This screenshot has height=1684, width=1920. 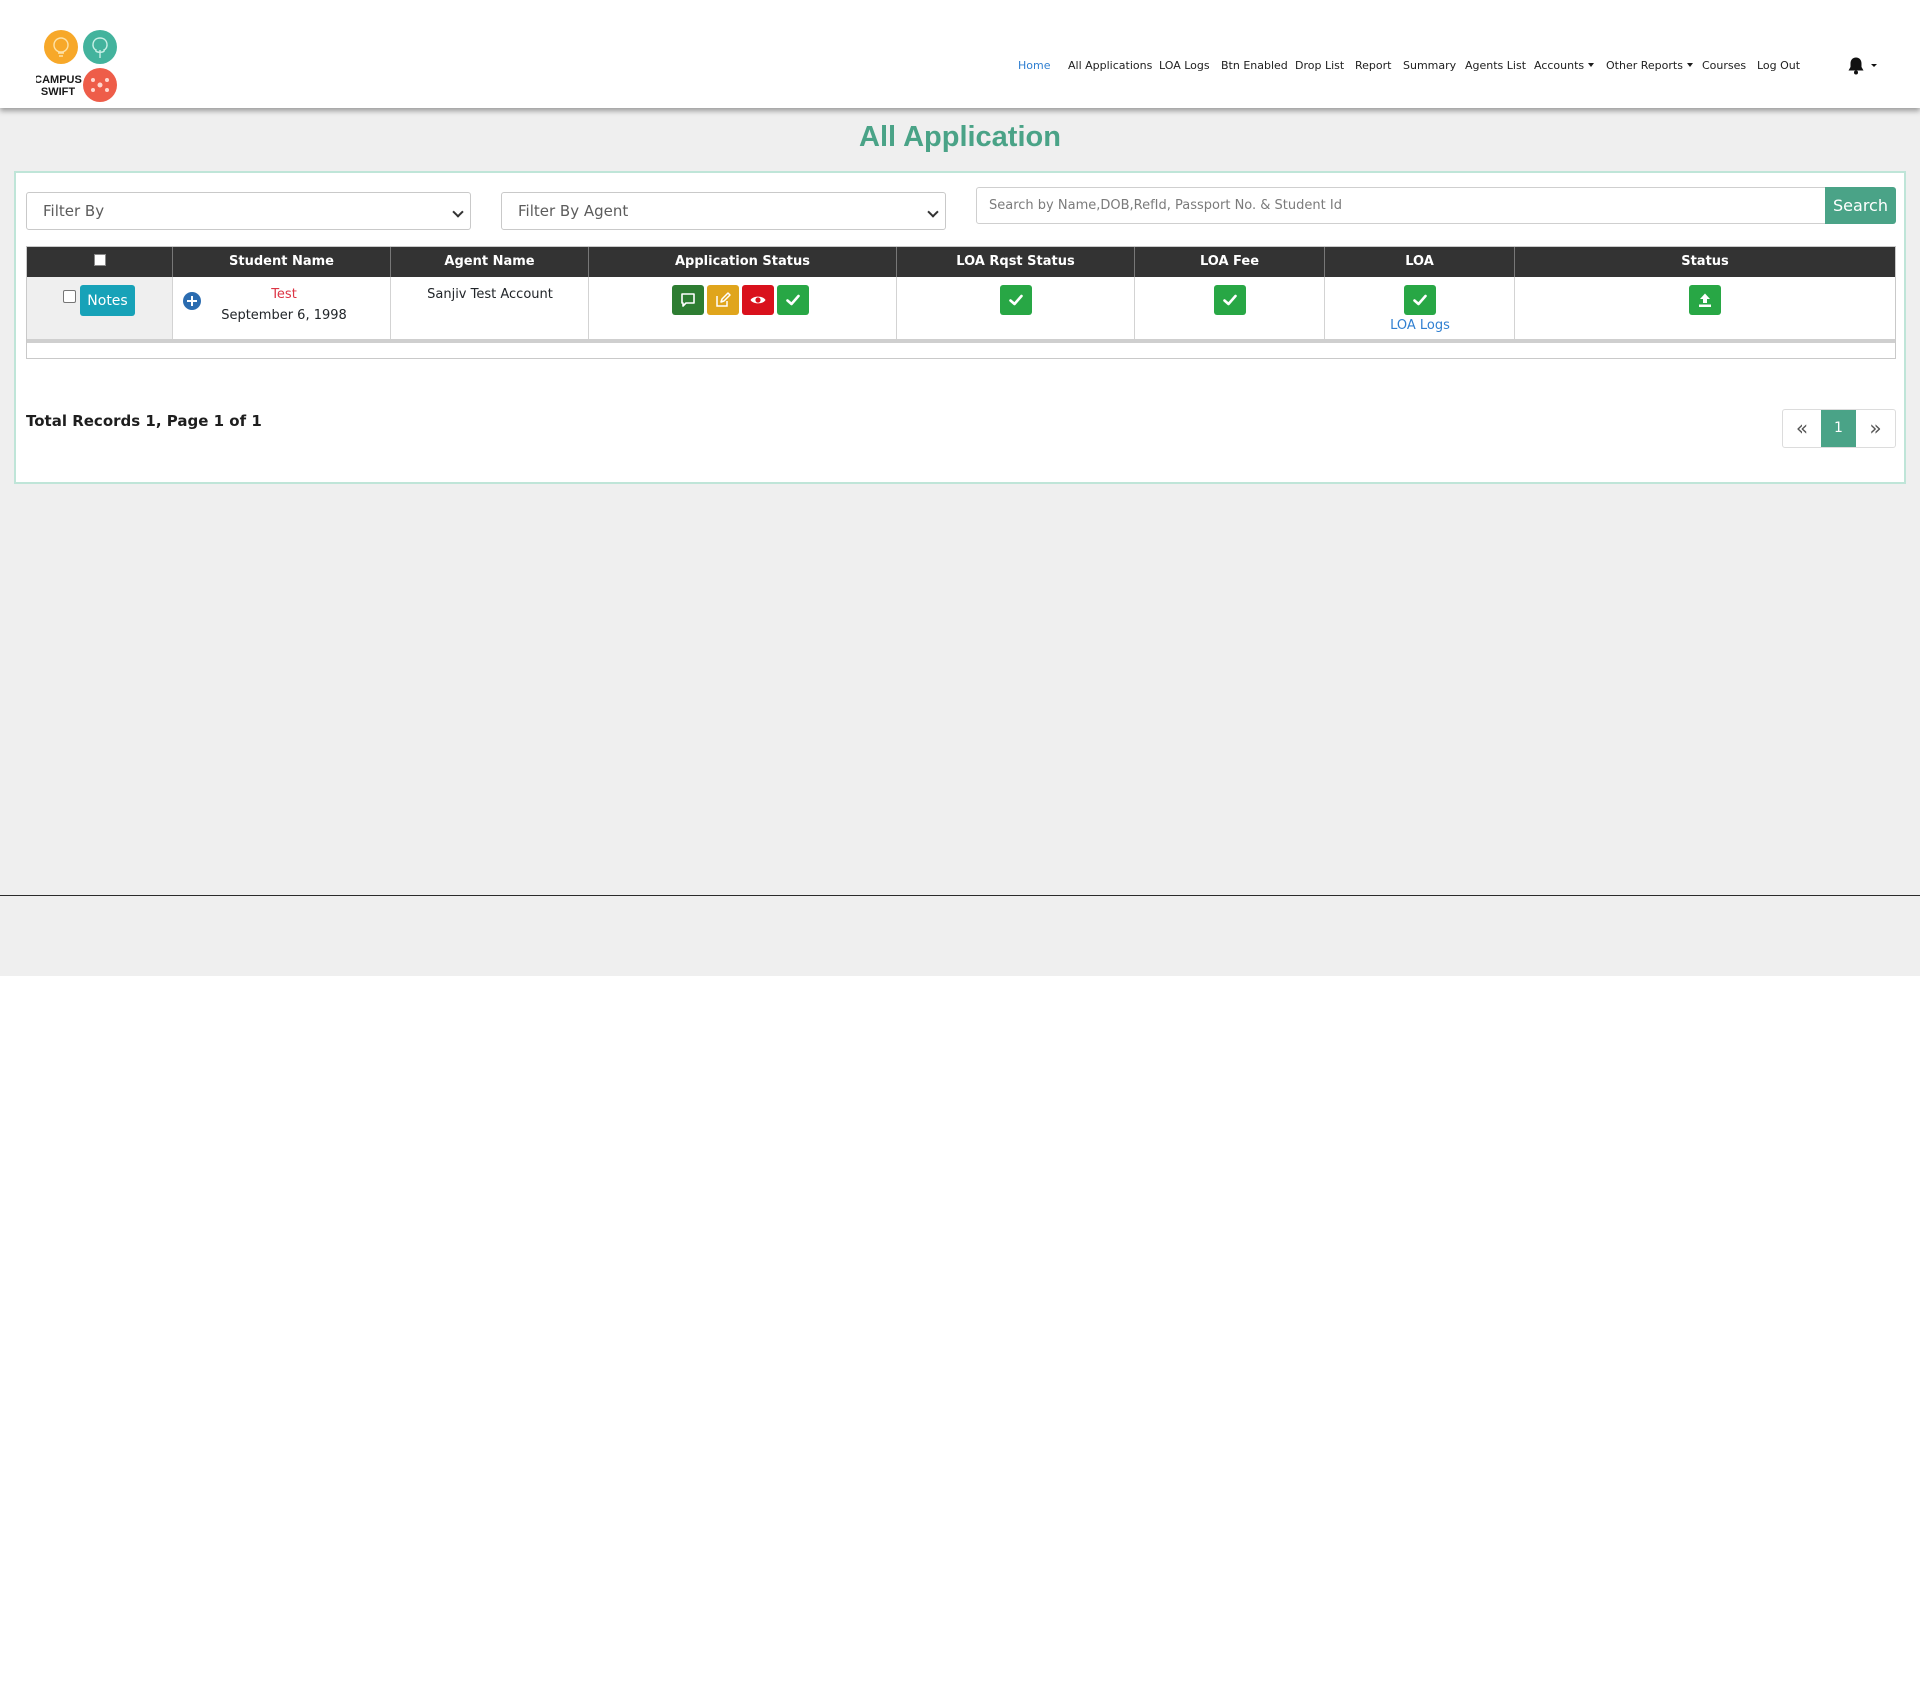 I want to click on loa-button, so click(x=1420, y=300).